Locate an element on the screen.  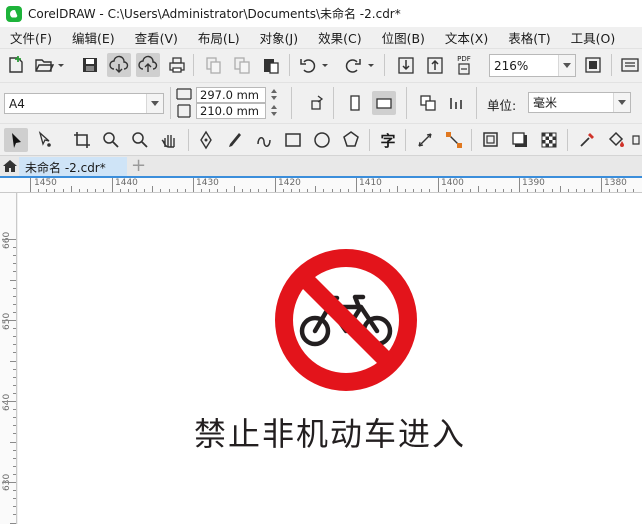
menu-edit: 编辑(E) is located at coordinates (93, 37).